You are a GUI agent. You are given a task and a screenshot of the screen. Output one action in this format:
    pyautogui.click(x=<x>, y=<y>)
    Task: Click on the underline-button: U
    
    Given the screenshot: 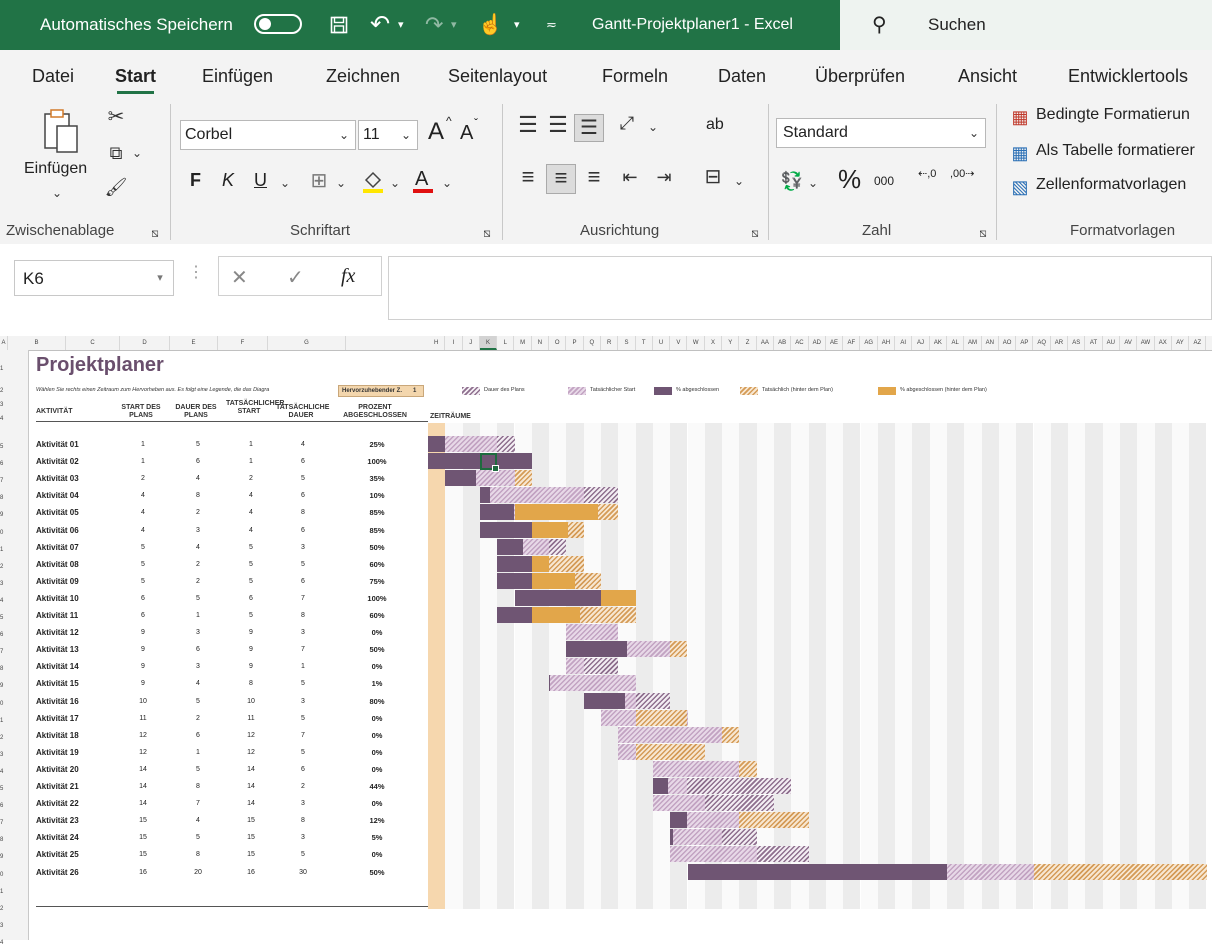 What is the action you would take?
    pyautogui.click(x=260, y=180)
    